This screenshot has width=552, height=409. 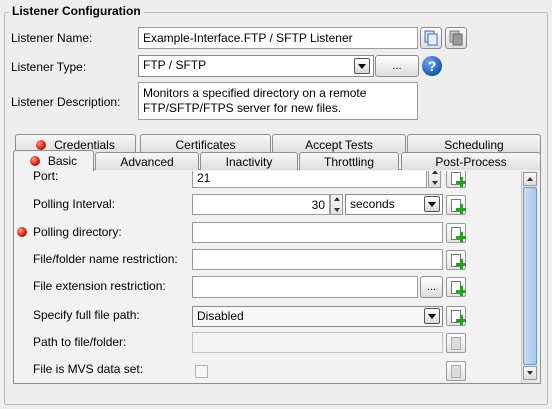 I want to click on listener-type-value: FTP / SFTP, so click(x=175, y=65).